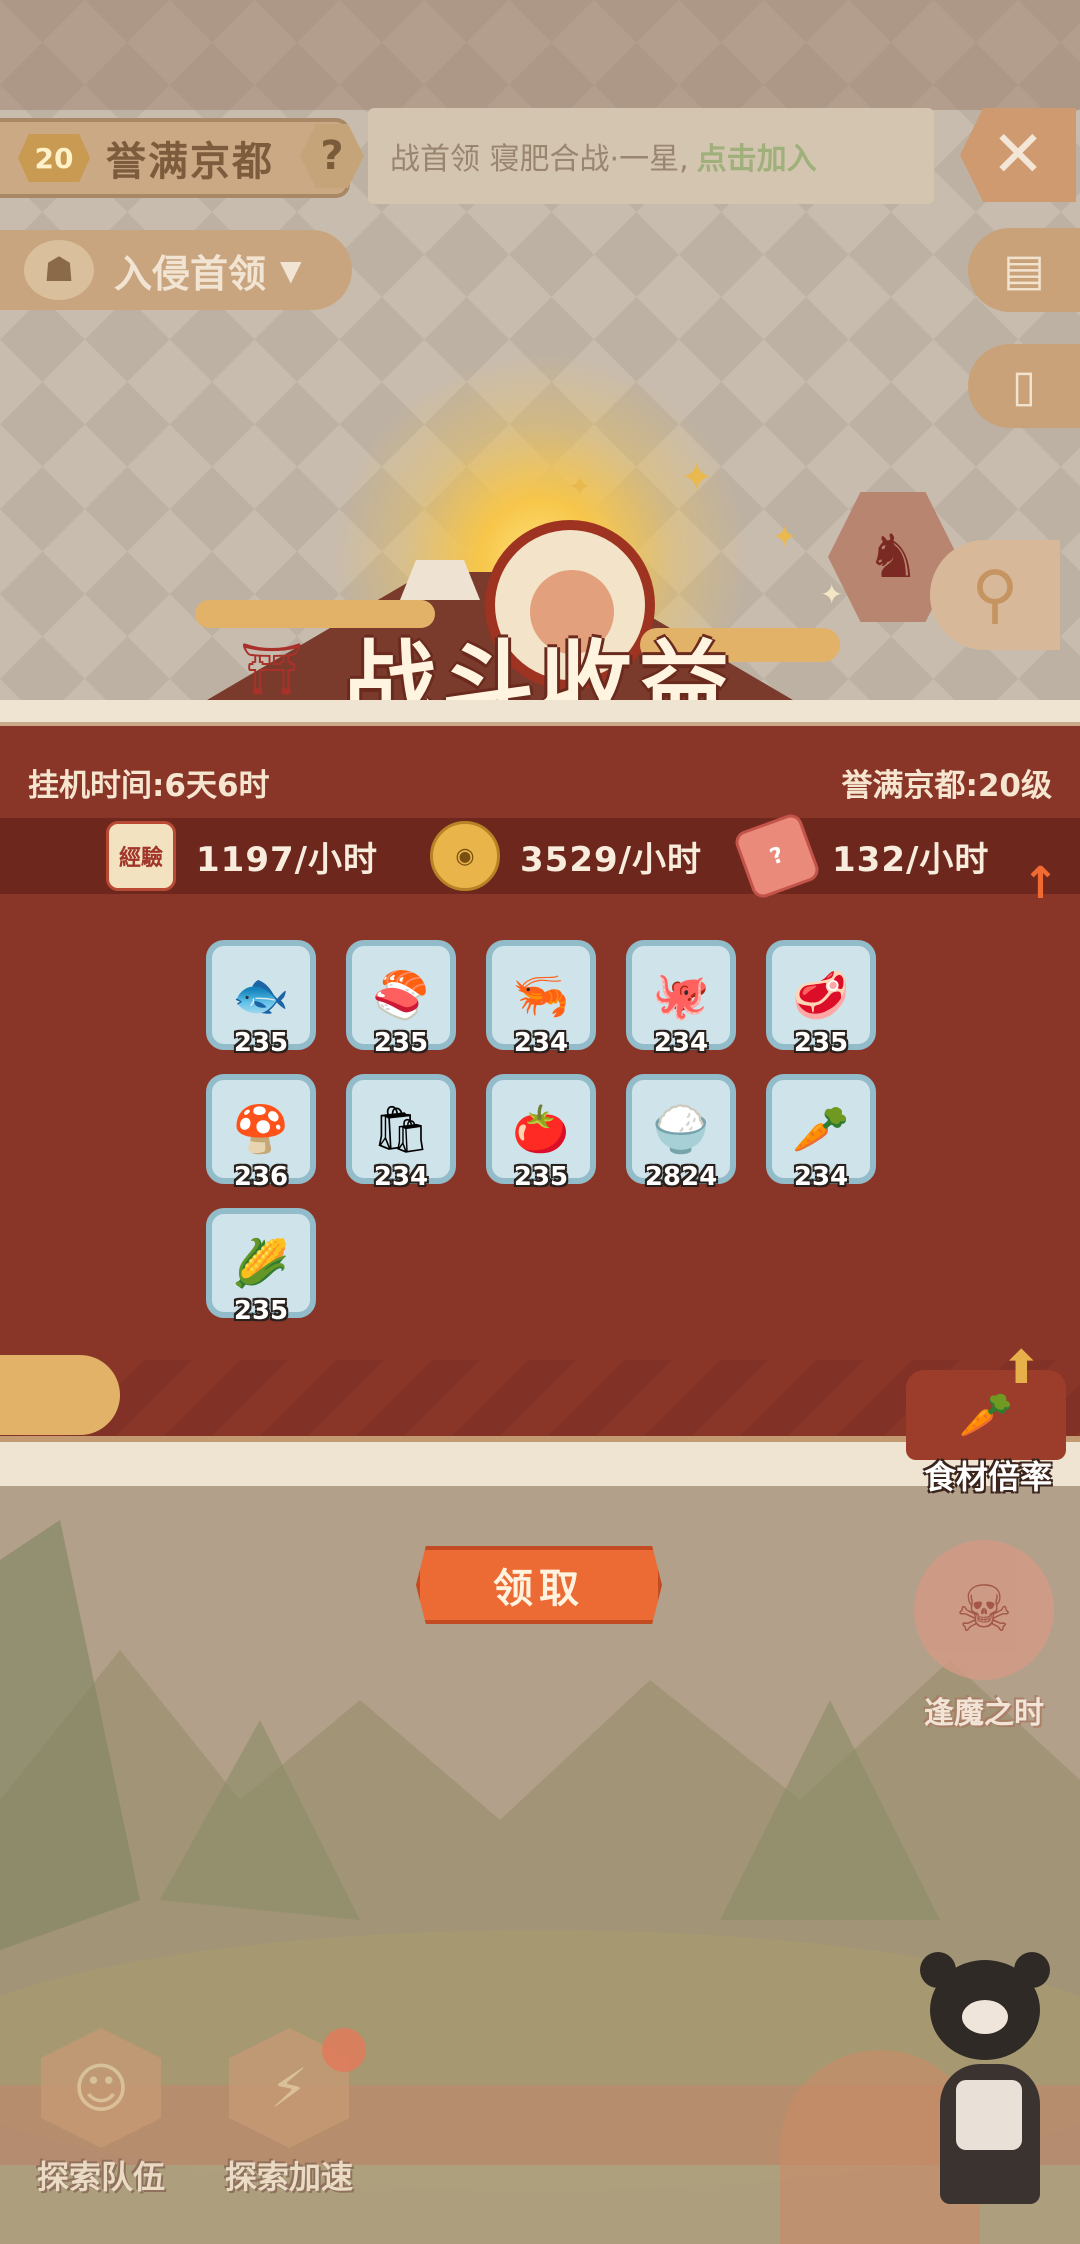 This screenshot has height=2244, width=1080. I want to click on demon-time-label: 逢魔之时, so click(984, 1713).